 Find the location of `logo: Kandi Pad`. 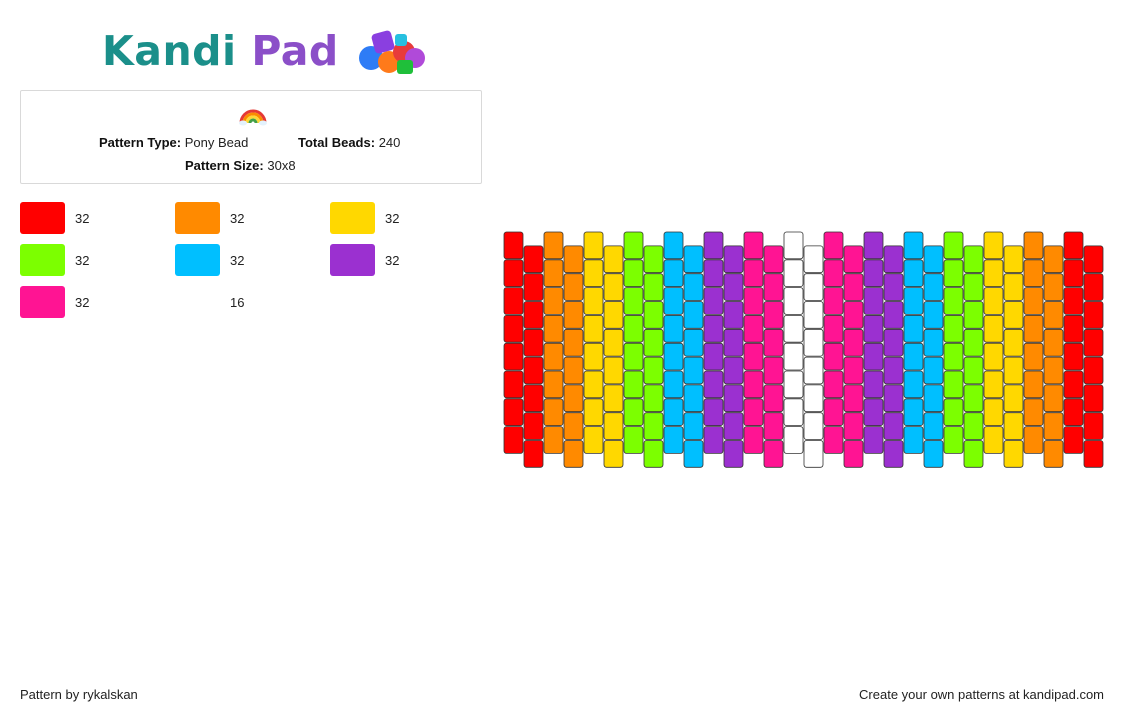

logo: Kandi Pad is located at coordinates (264, 51).